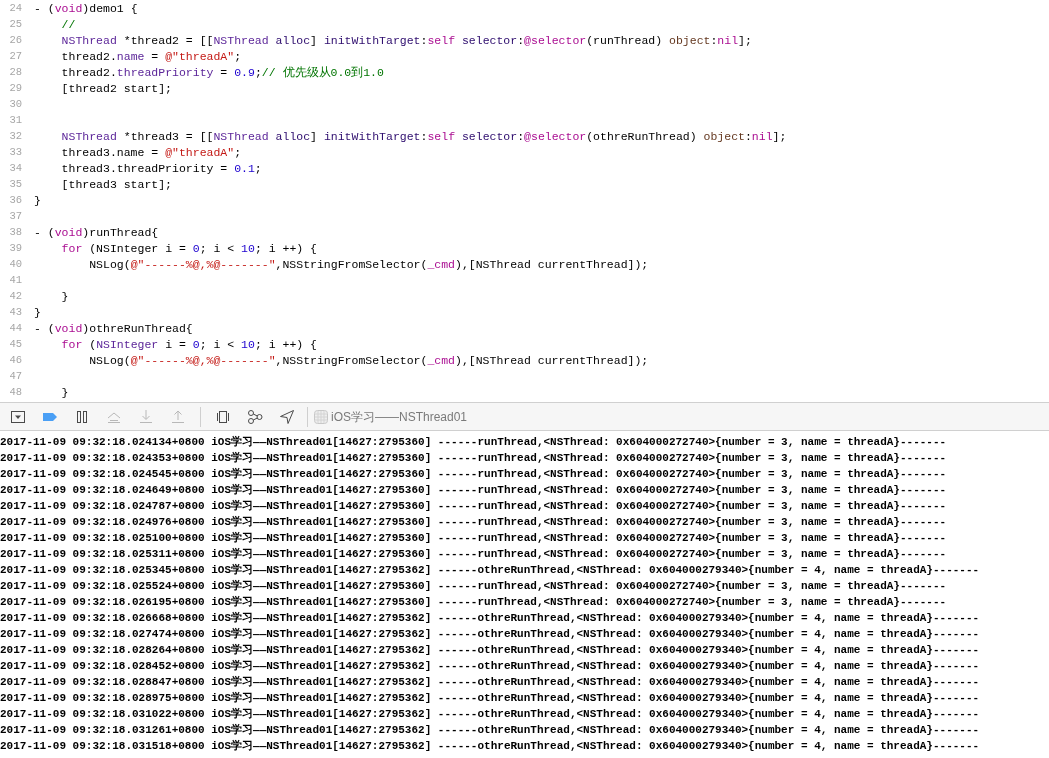 The image size is (1049, 758). What do you see at coordinates (222, 73) in the screenshot?
I see `code-line: thread2.threadPriority = 0.9;// 优先级从0.0到1.0` at bounding box center [222, 73].